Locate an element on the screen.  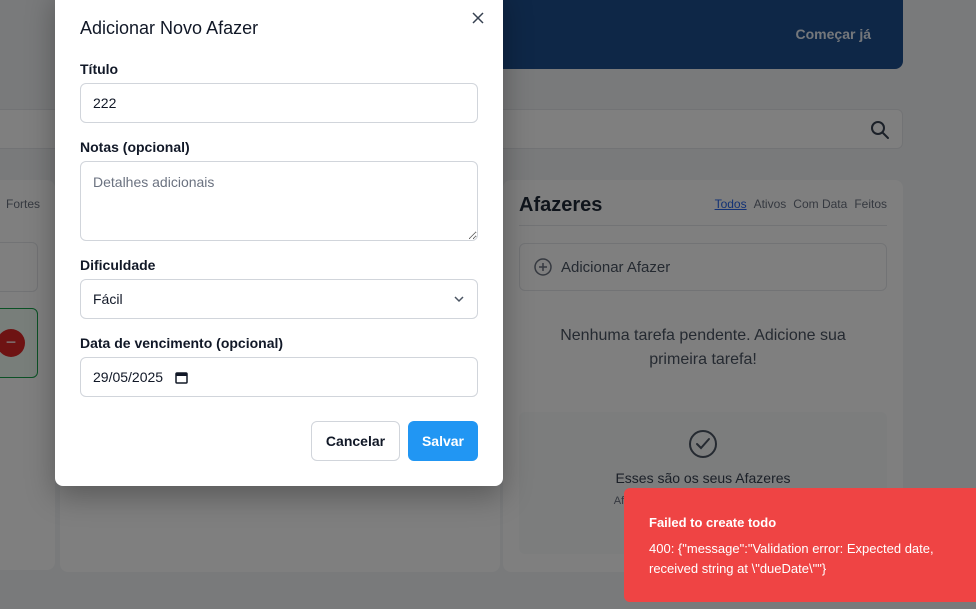
calendar-icon is located at coordinates (181, 377).